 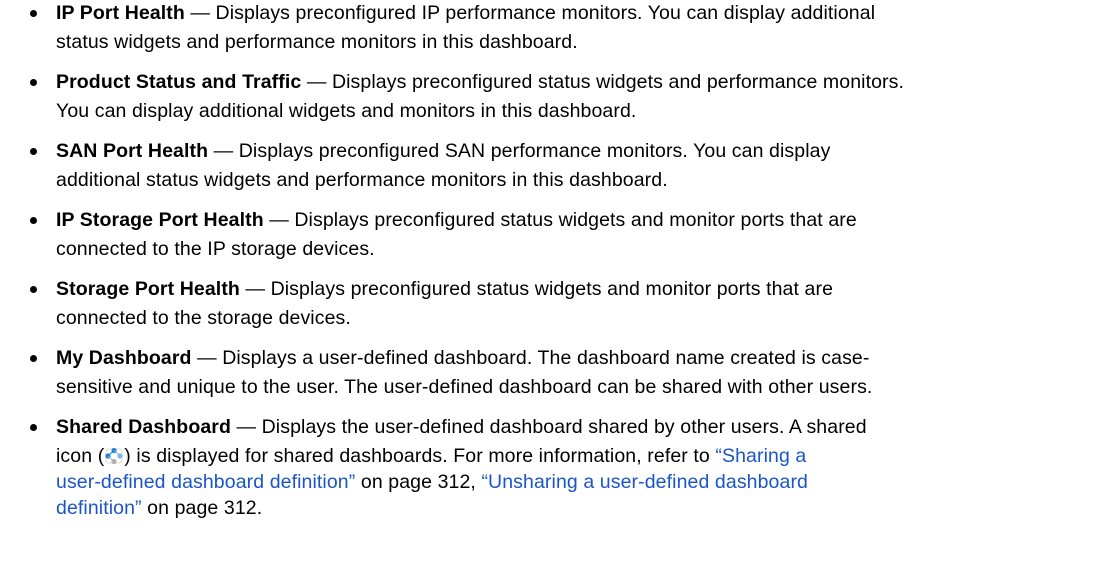 I want to click on item-description: connected to the IP storage devices., so click(x=215, y=249).